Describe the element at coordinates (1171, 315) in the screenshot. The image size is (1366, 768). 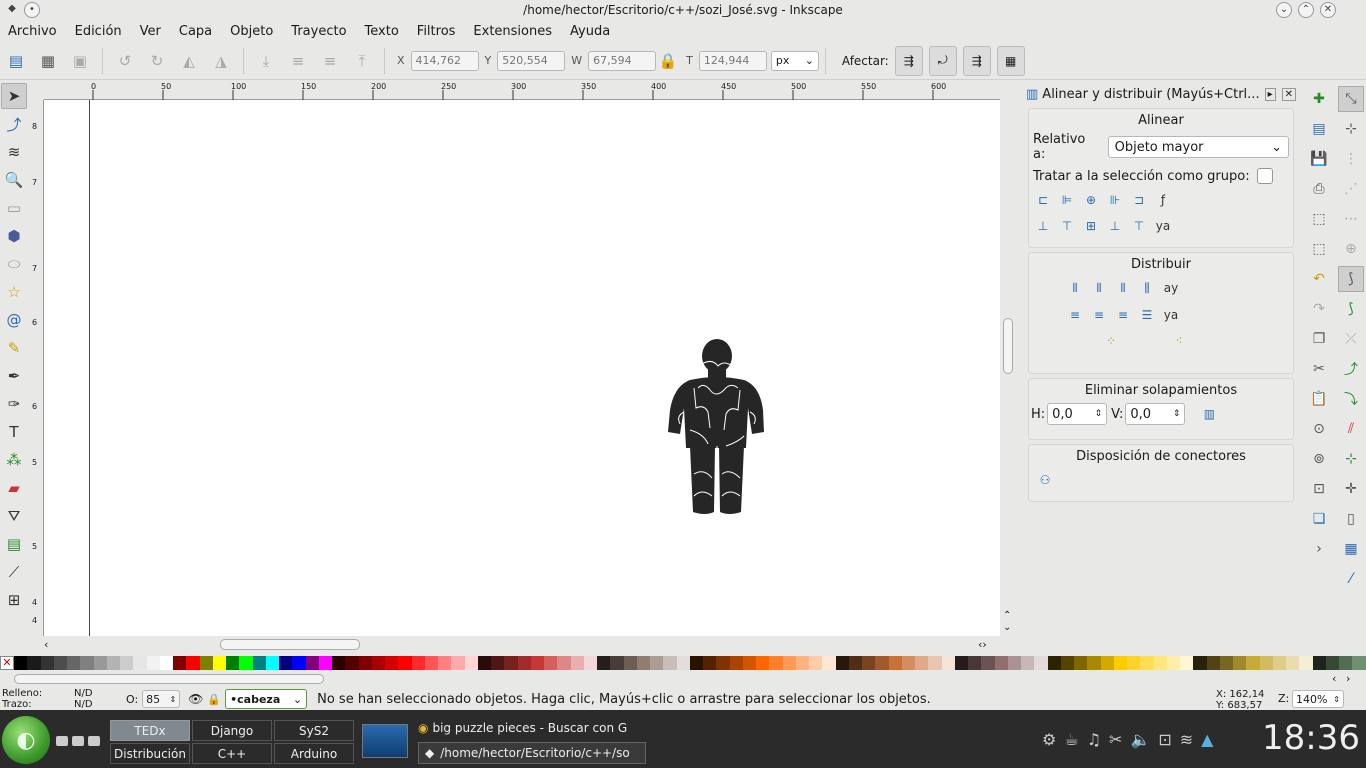
I see `distribute-baseline-v-icon: ya` at that location.